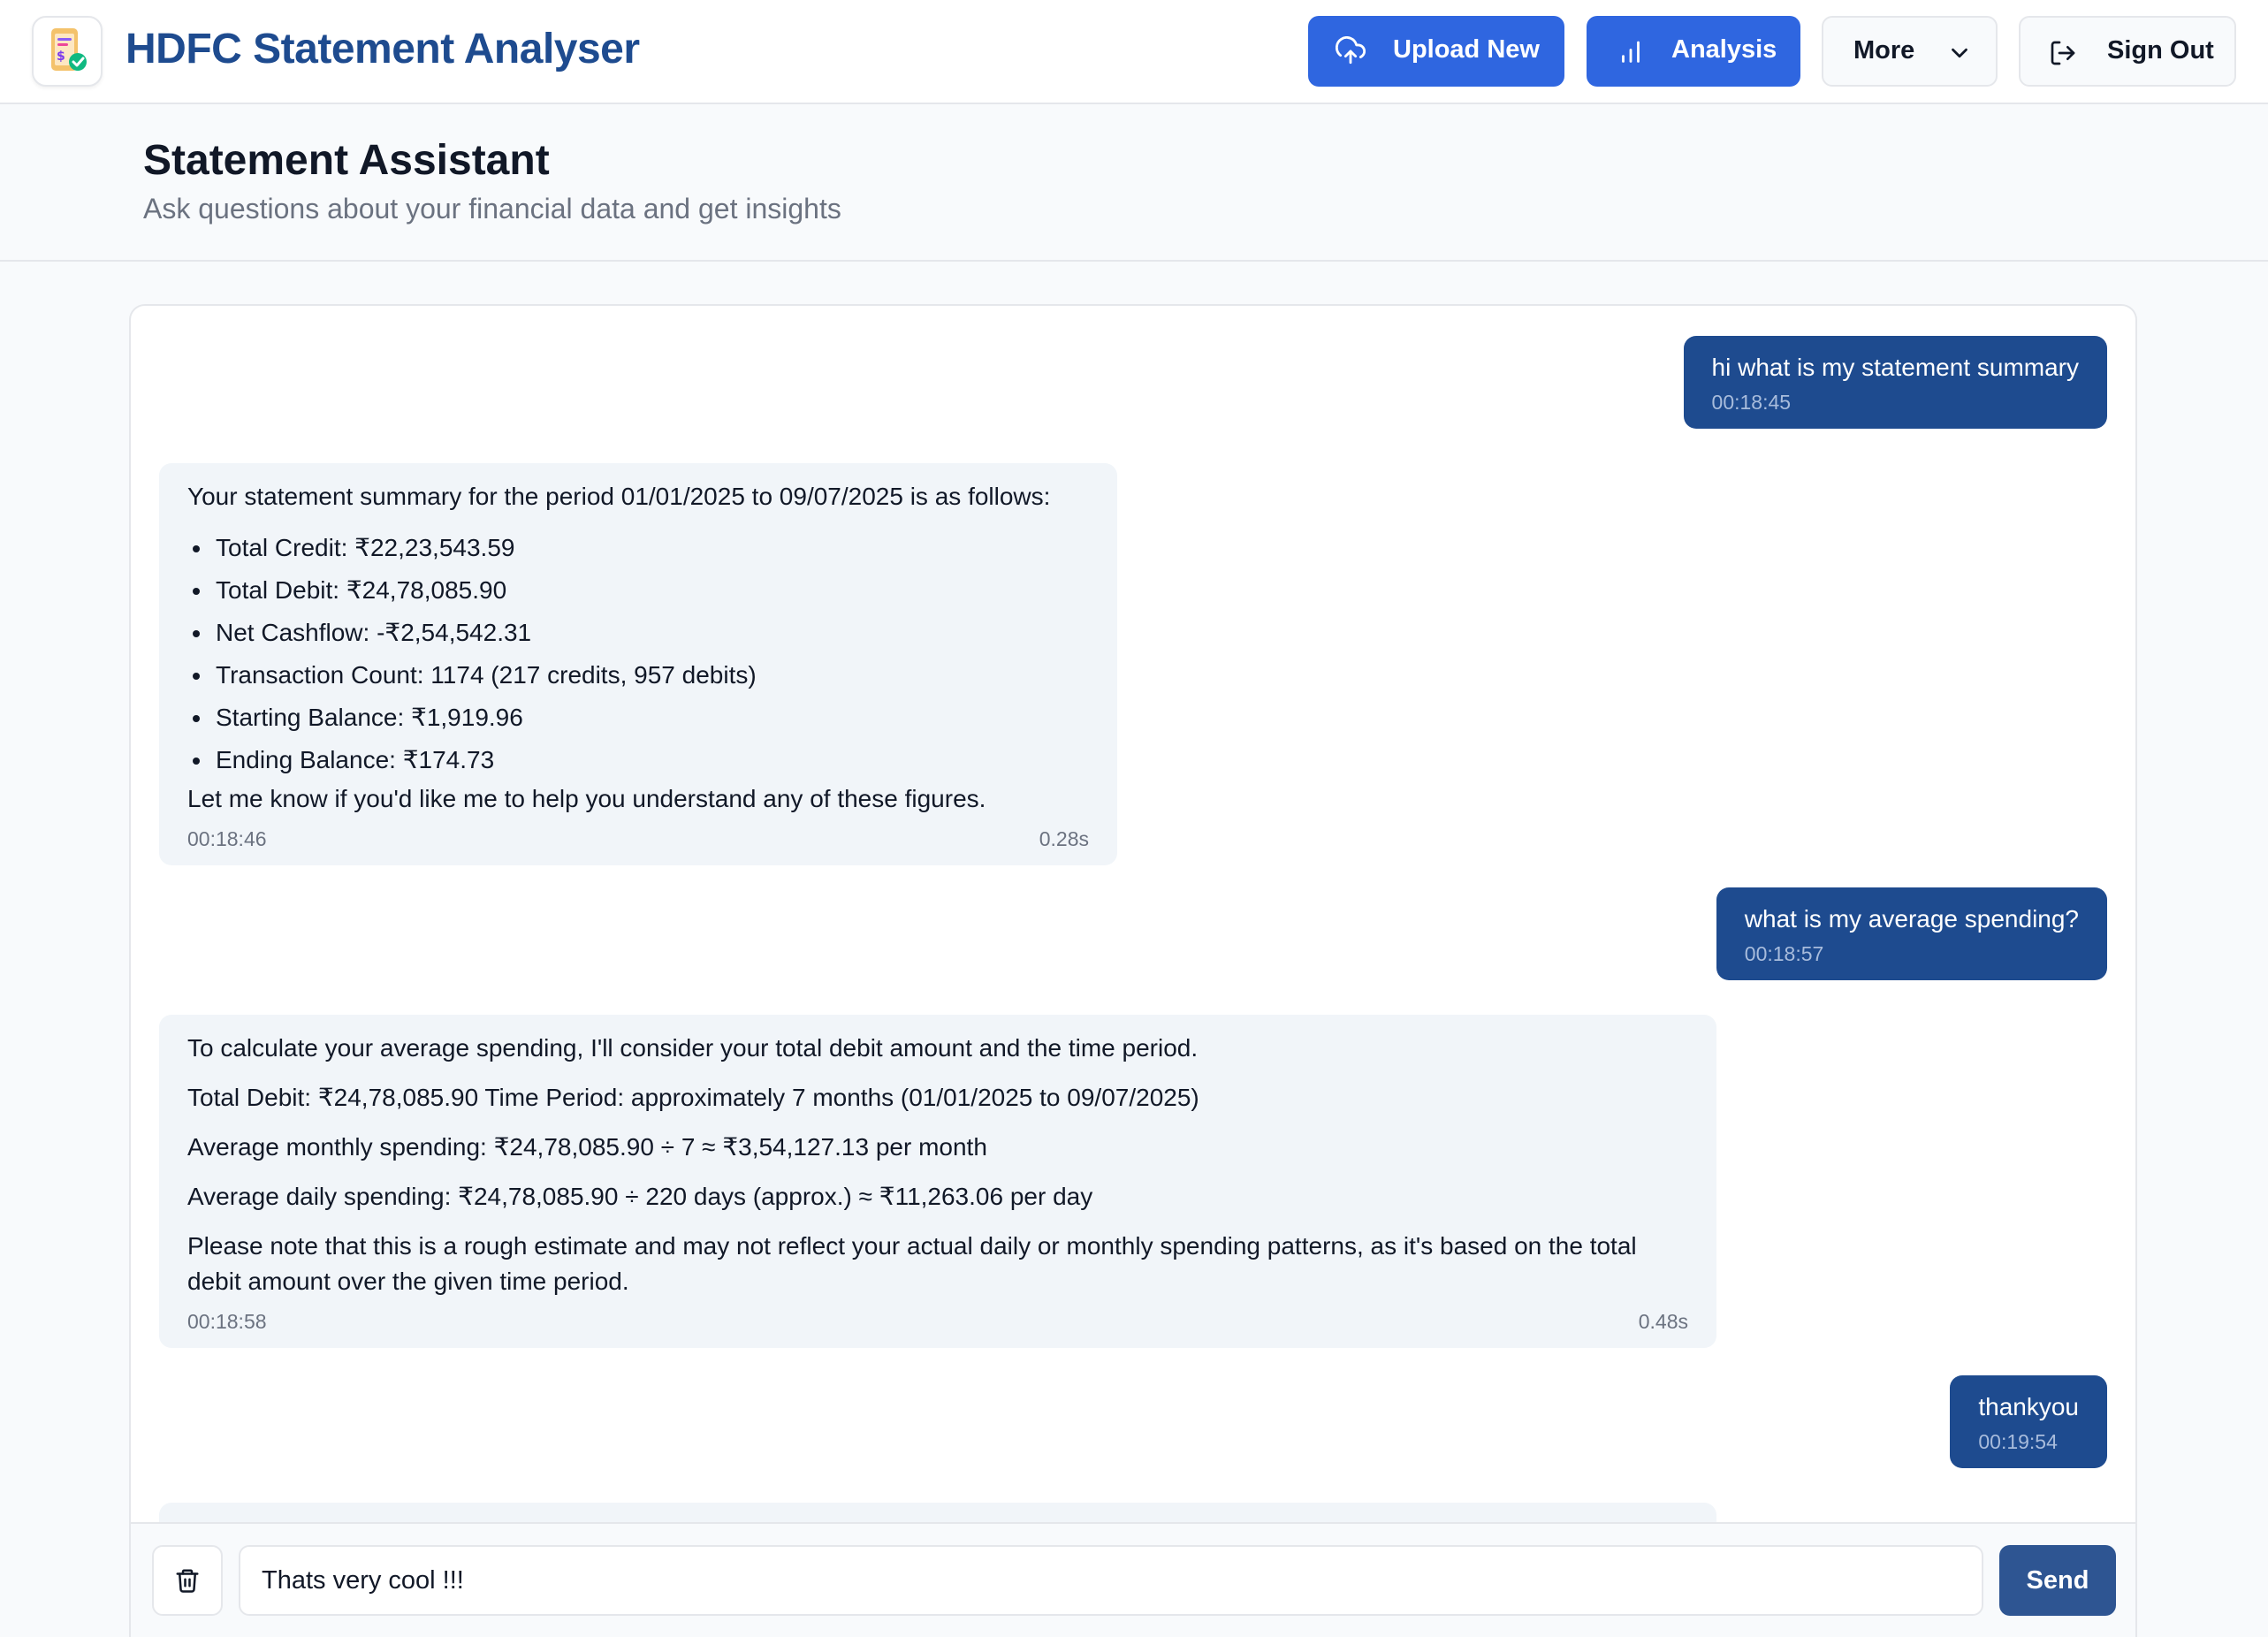  What do you see at coordinates (1784, 953) in the screenshot?
I see `message-time: 00:18:57` at bounding box center [1784, 953].